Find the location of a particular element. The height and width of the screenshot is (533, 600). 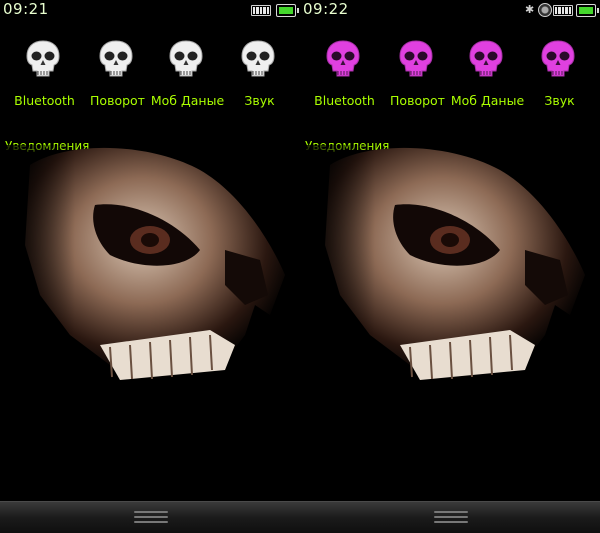

clock: 09:22 is located at coordinates (326, 9).